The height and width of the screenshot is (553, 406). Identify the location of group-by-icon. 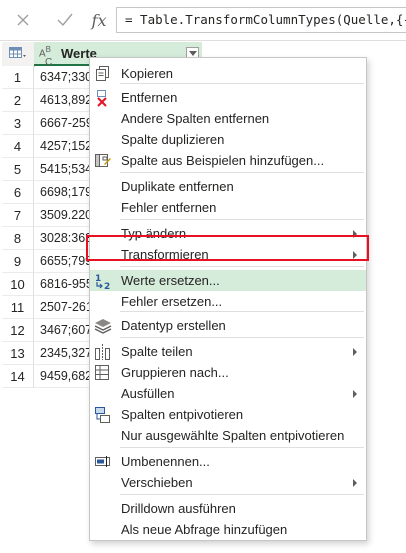
(103, 373).